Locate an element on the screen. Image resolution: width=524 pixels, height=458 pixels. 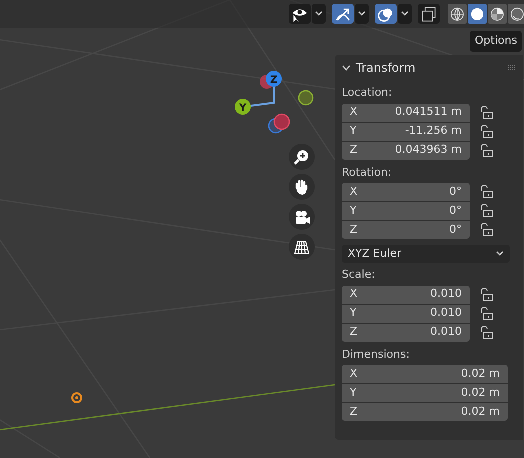
visibility-toggle is located at coordinates (300, 14).